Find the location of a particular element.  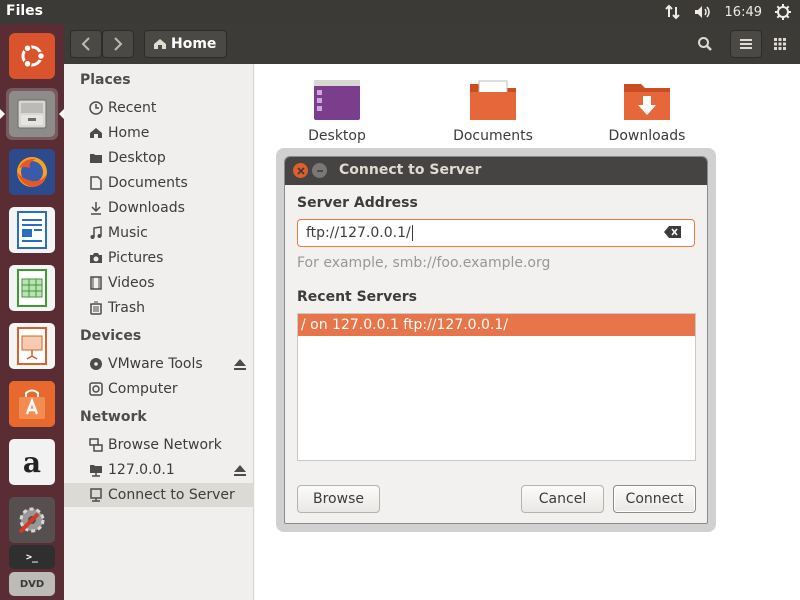

sidebar-item-recent: Recent is located at coordinates (159, 108).